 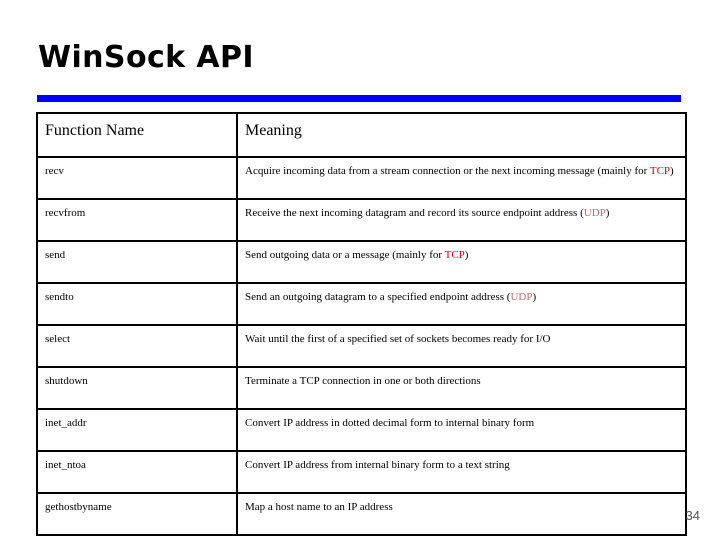 What do you see at coordinates (137, 220) in the screenshot?
I see `function-name-cell: recvfrom` at bounding box center [137, 220].